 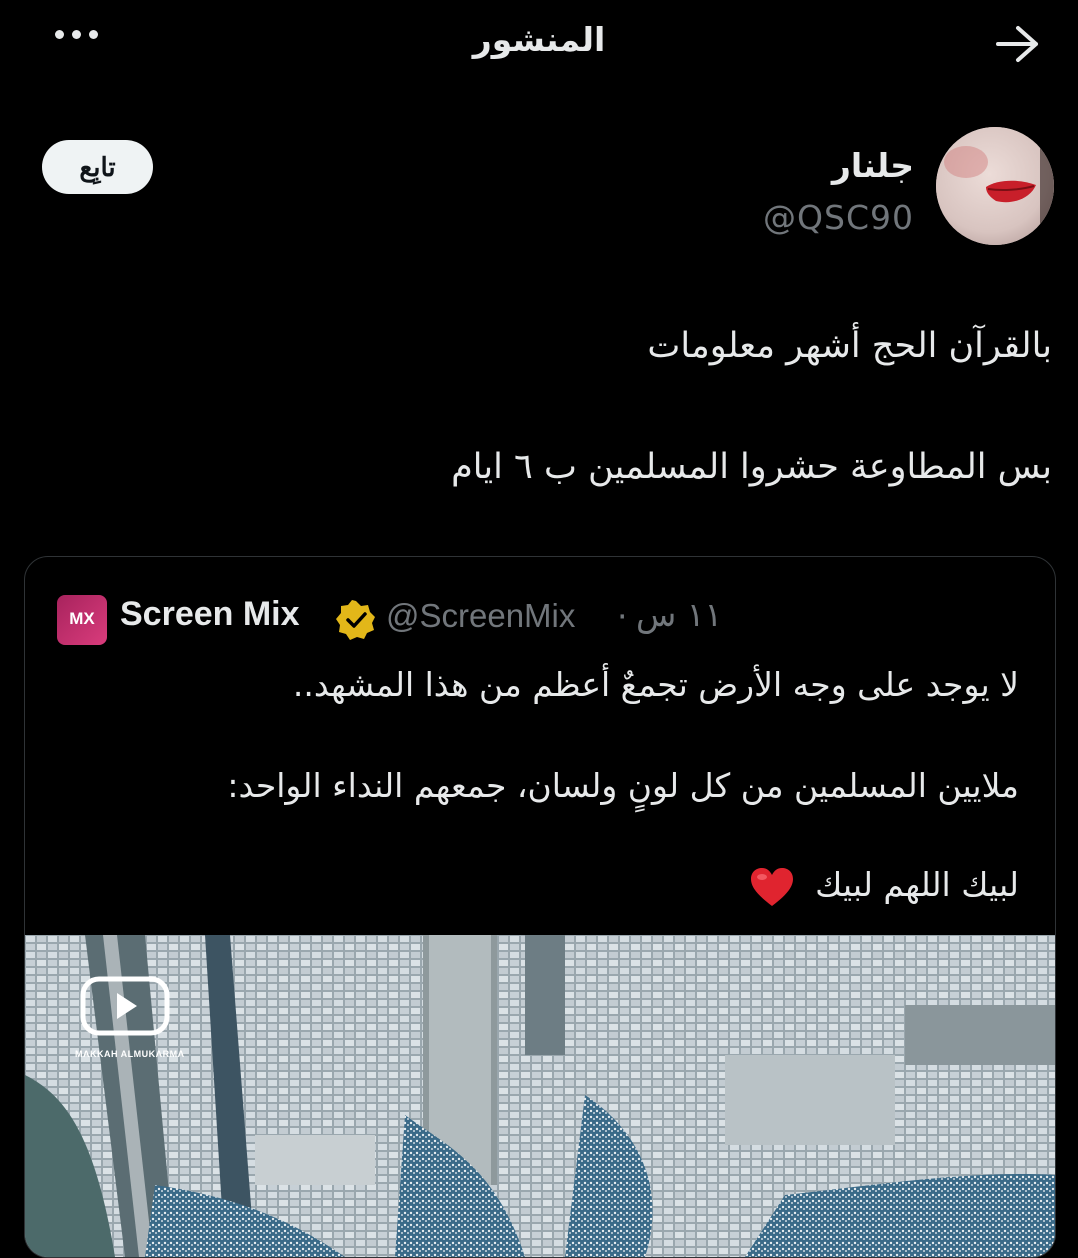 I want to click on quoted-text-line-3: لبيك اللهم لبيك, so click(x=884, y=886).